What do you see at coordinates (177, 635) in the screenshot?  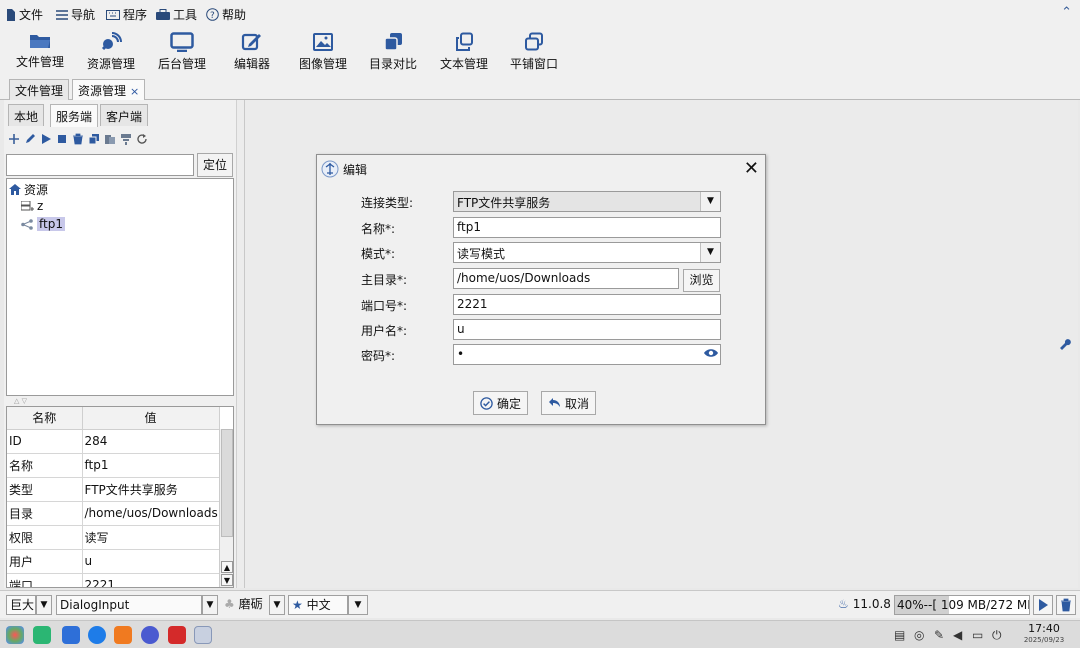 I see `terminal-app-icon` at bounding box center [177, 635].